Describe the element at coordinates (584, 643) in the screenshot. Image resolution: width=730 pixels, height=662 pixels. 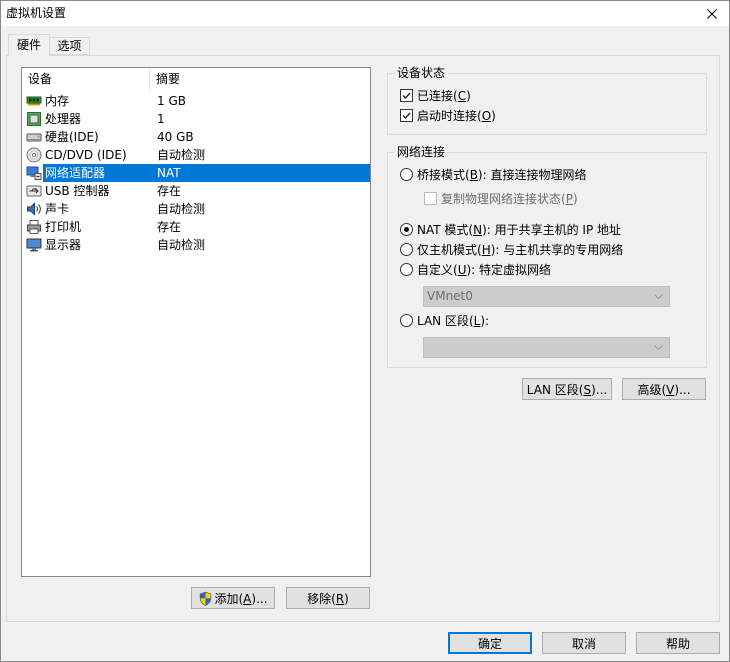
I see `cancel-button: 取消` at that location.